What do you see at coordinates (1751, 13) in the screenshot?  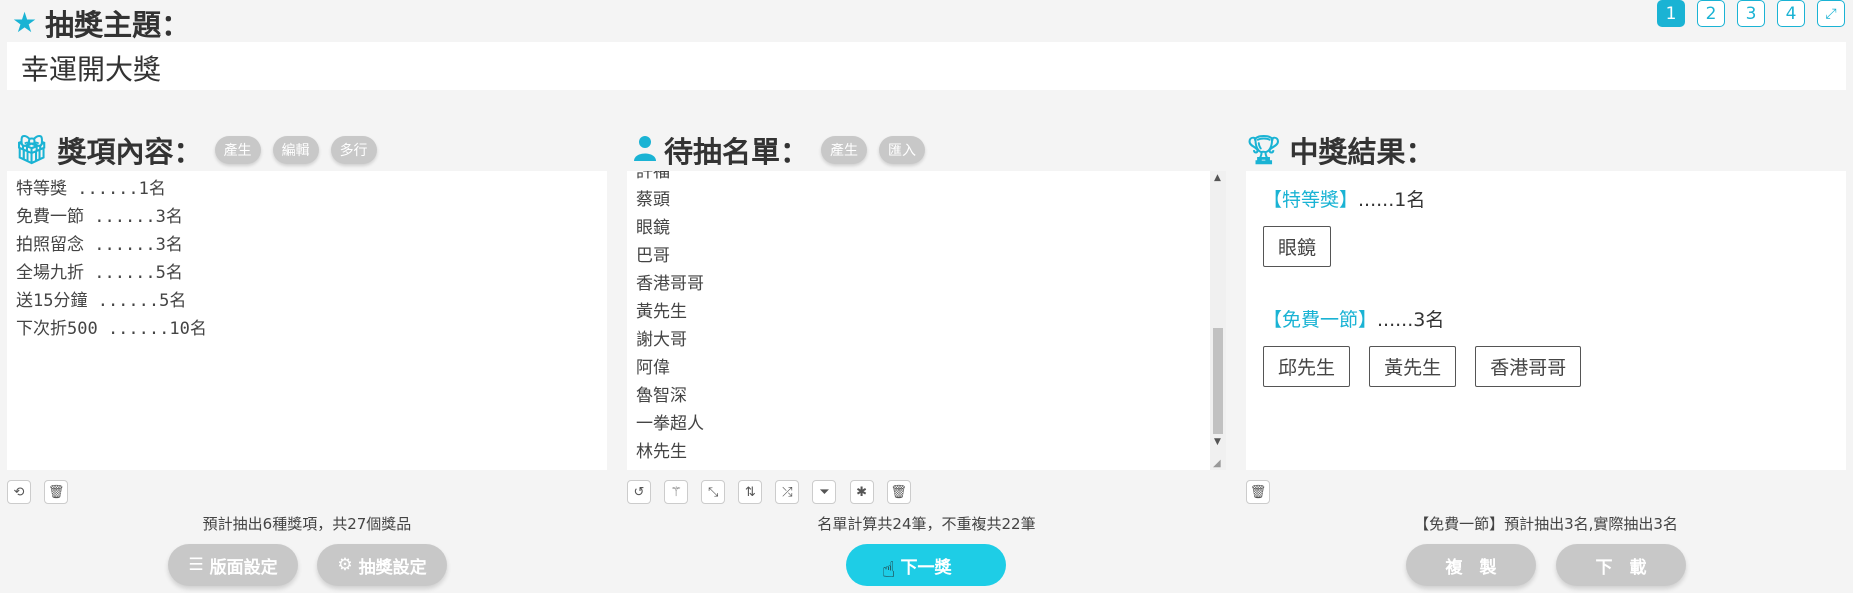 I see `page-3-button: 3` at bounding box center [1751, 13].